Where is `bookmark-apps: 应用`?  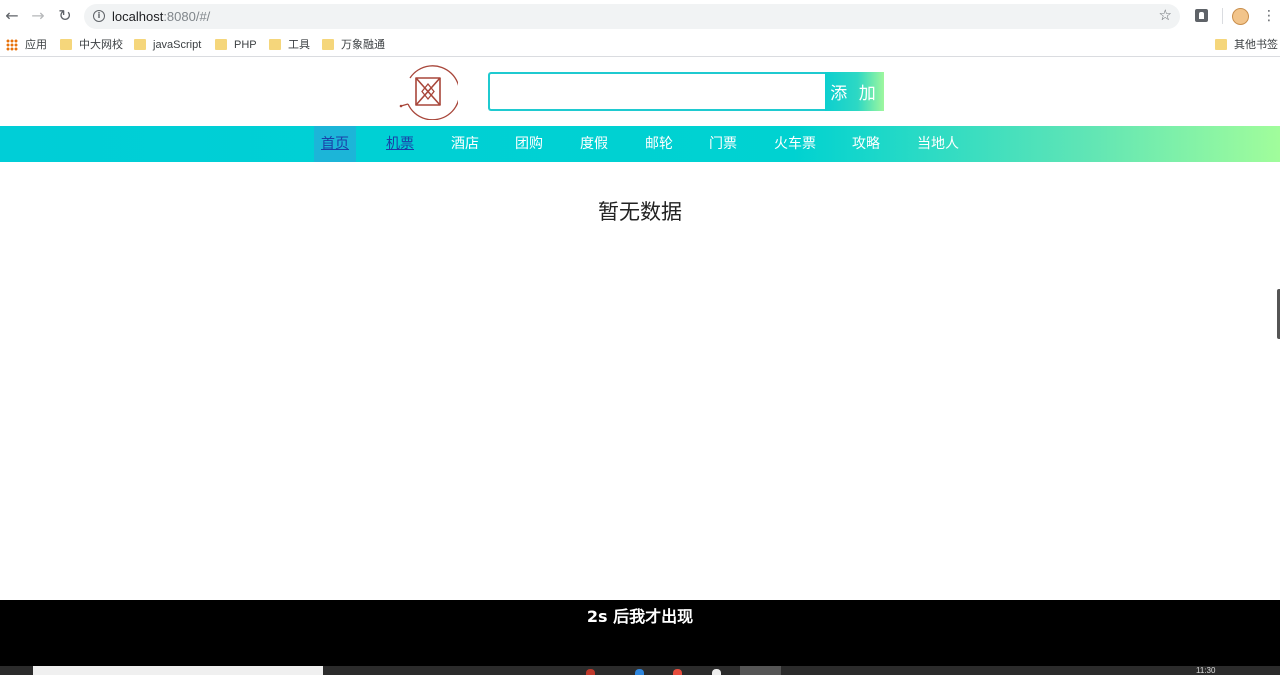
bookmark-apps: 应用 is located at coordinates (26, 45).